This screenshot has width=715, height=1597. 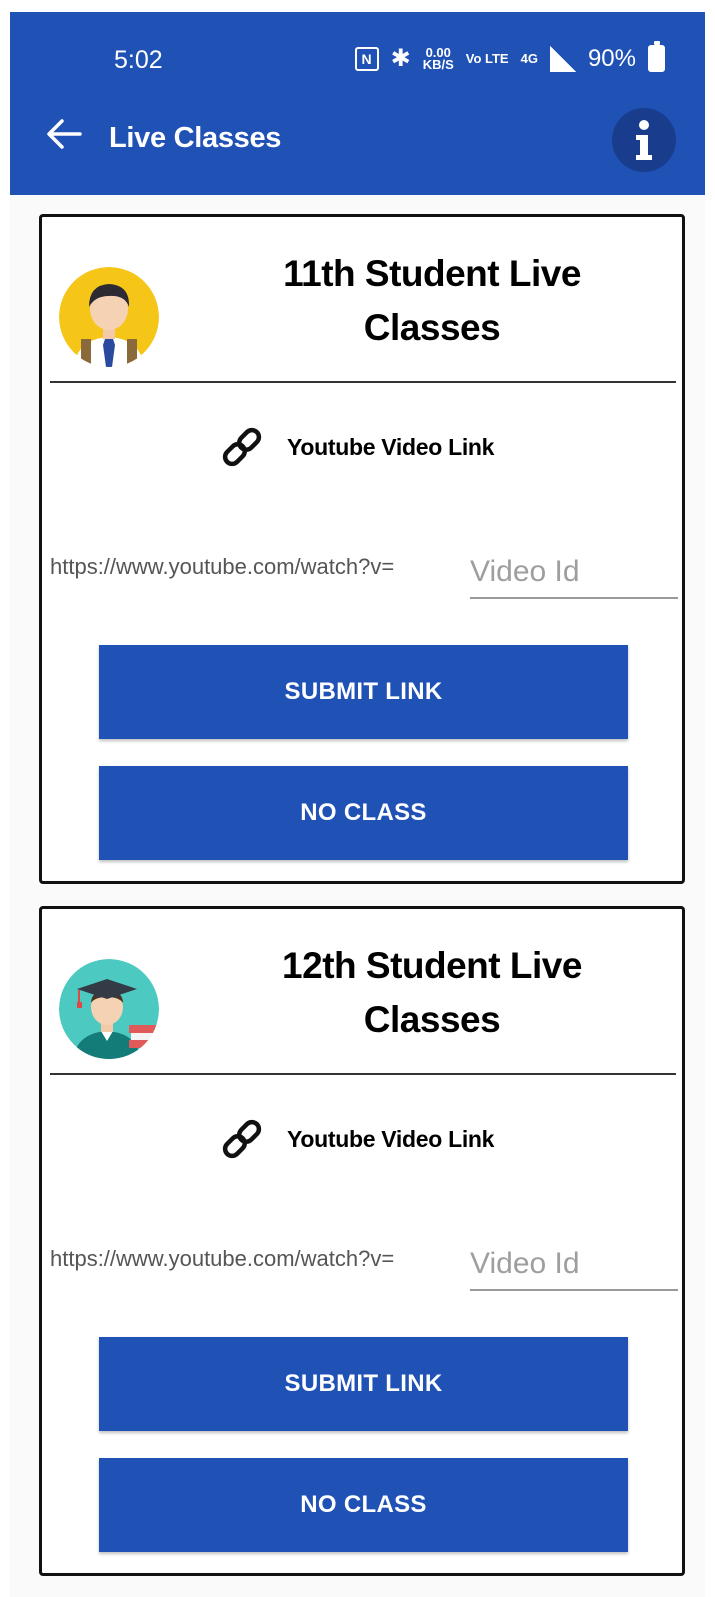 I want to click on speed-unit: KB/S, so click(x=438, y=64).